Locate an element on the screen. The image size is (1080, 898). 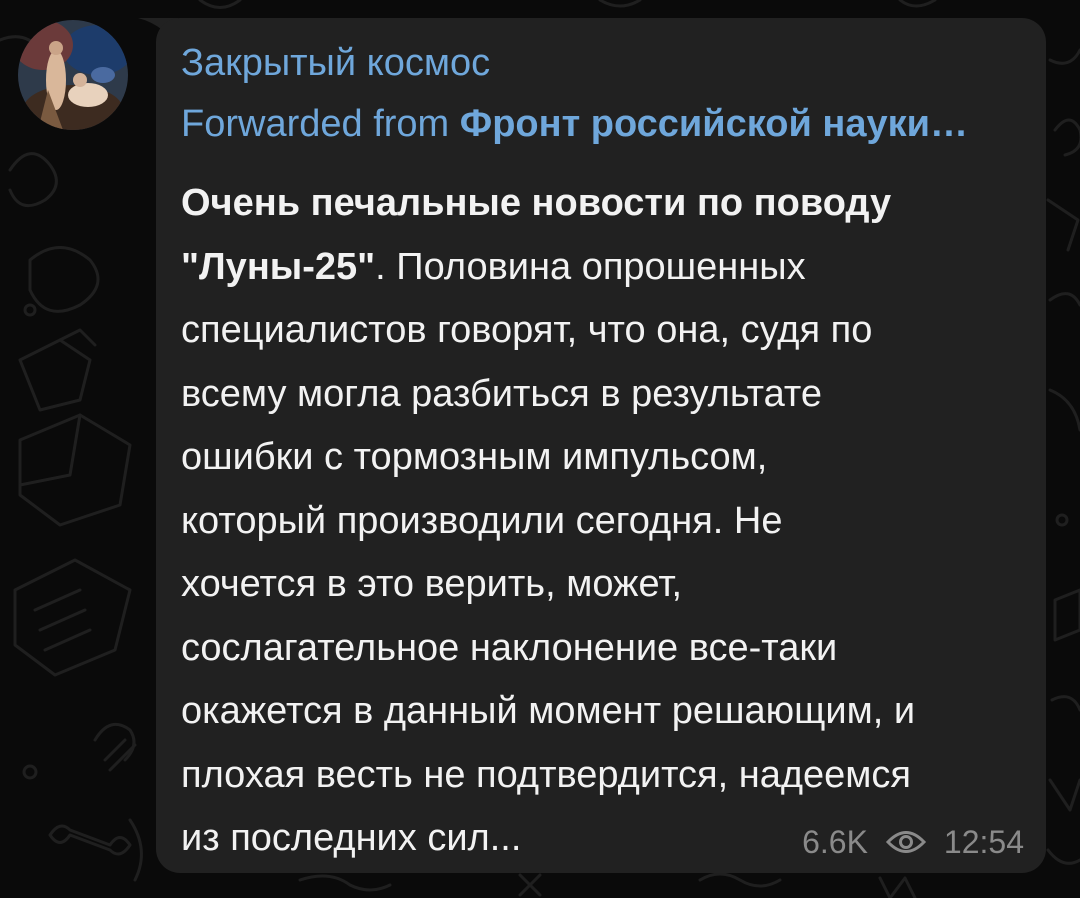
message-time: 12:54 is located at coordinates (983, 842).